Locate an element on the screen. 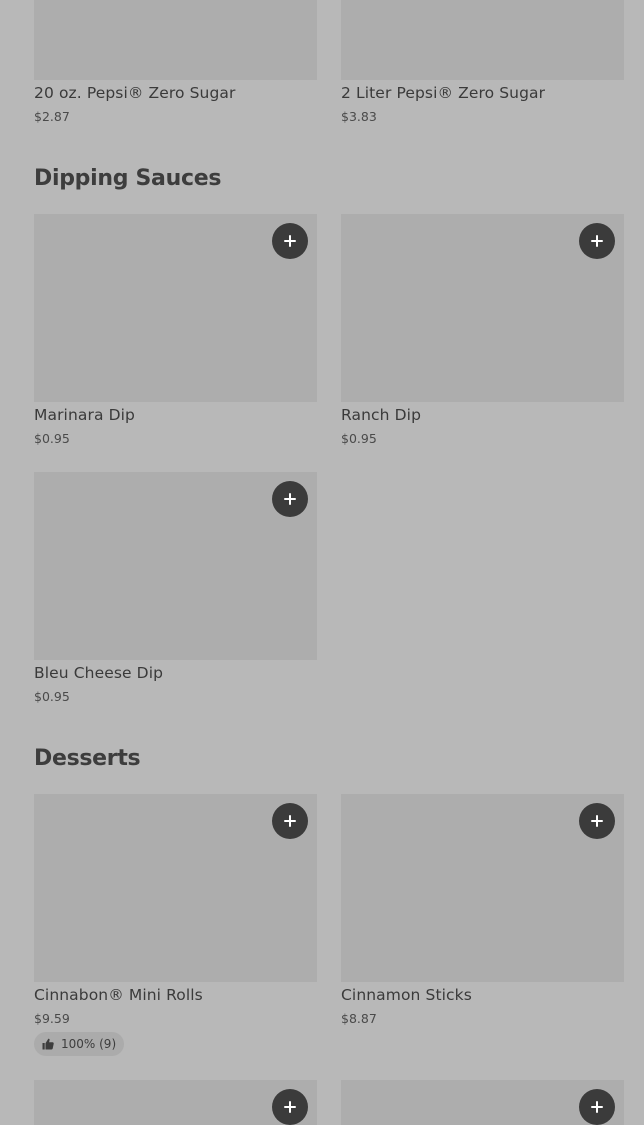 The height and width of the screenshot is (1125, 644). item-price: $9.59 is located at coordinates (52, 1018).